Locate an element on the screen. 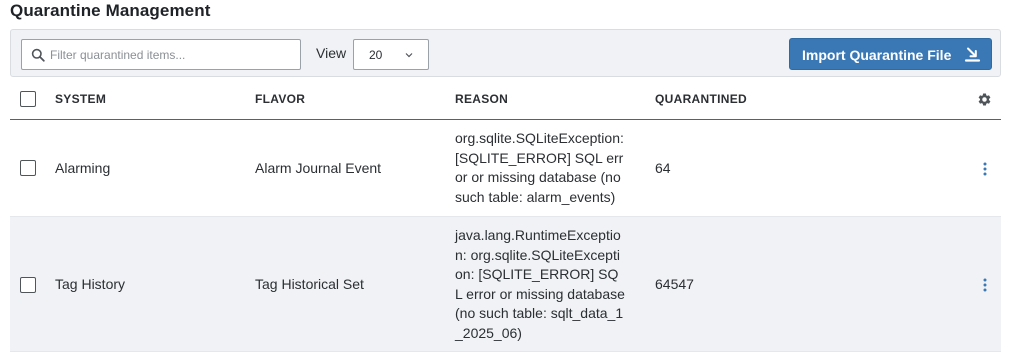 This screenshot has height=360, width=1009. view-page-size-select: 20 is located at coordinates (391, 54).